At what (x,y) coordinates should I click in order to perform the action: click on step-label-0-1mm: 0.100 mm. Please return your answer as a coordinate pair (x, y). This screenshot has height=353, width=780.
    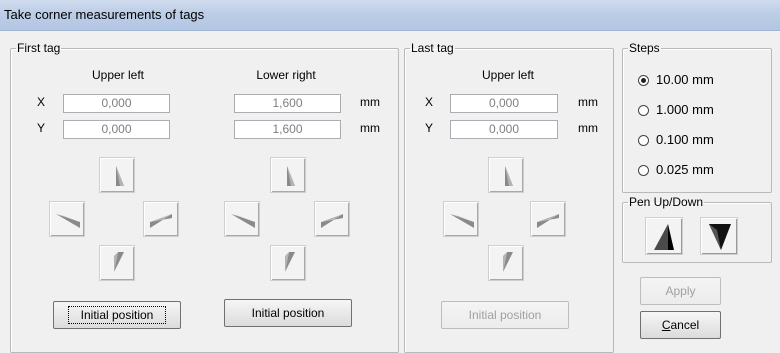
    Looking at the image, I should click on (685, 139).